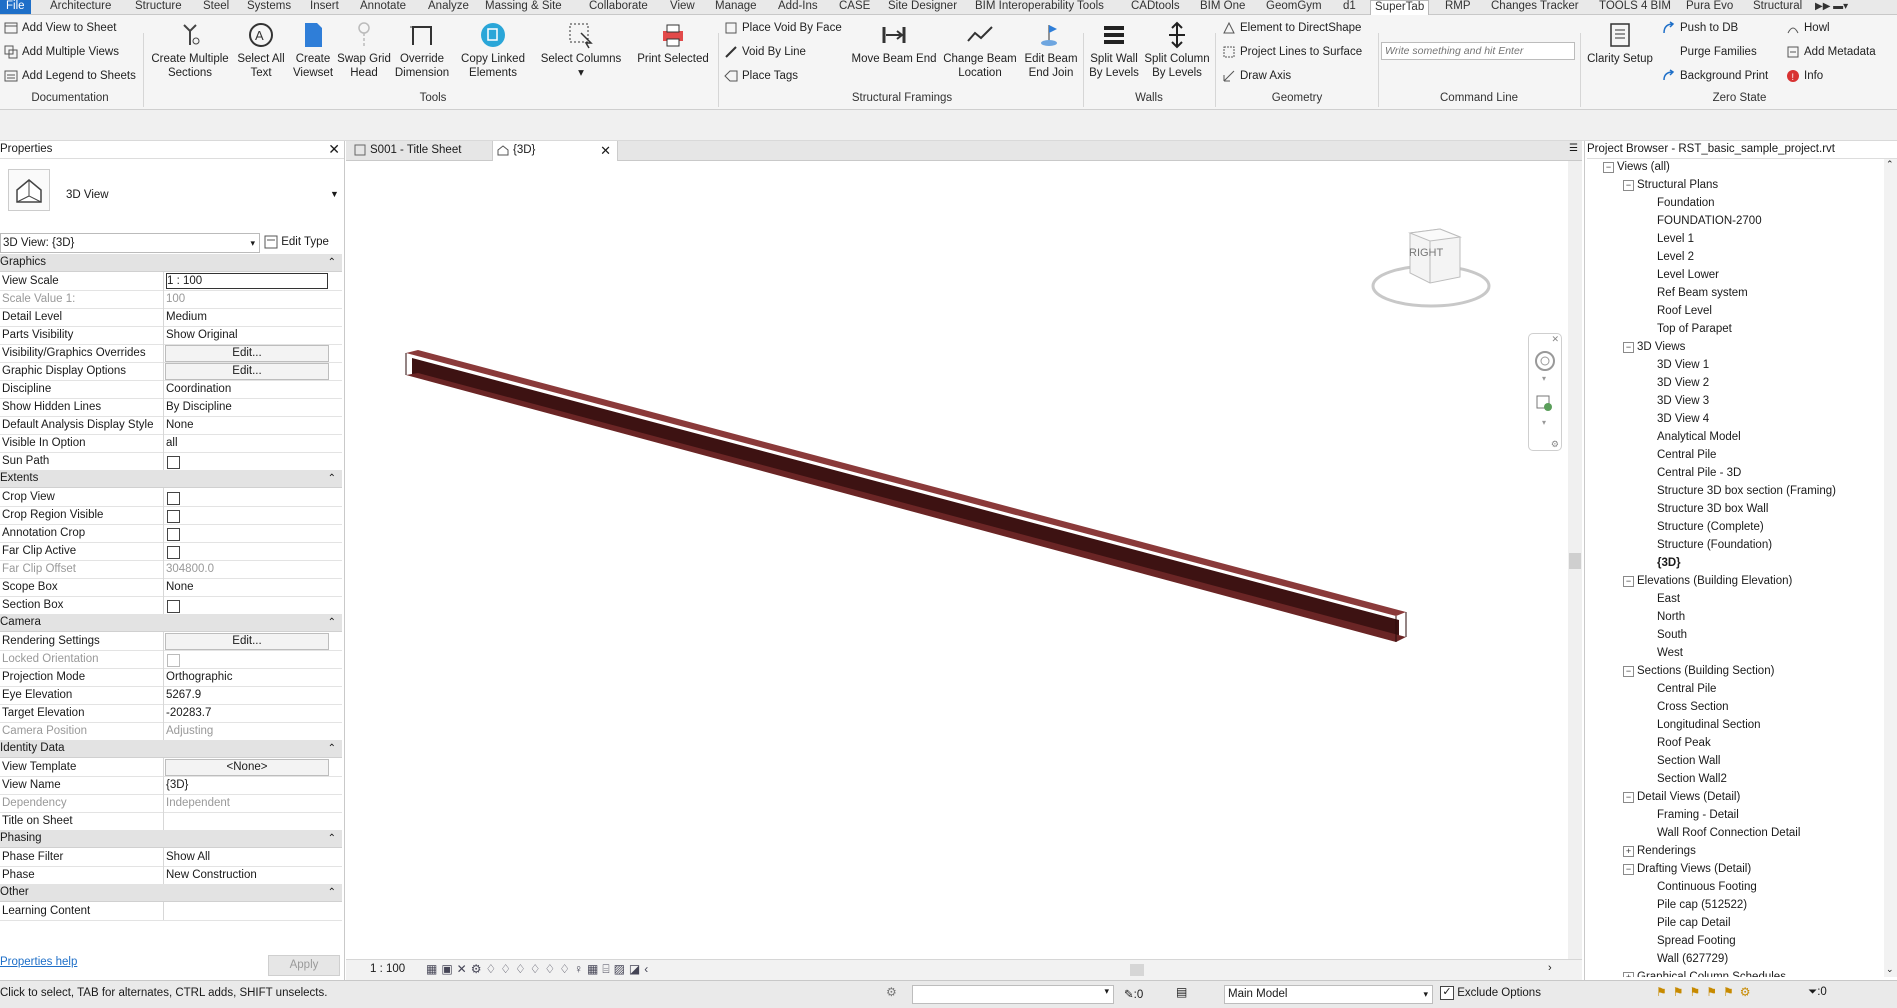 The width and height of the screenshot is (1897, 1008). Describe the element at coordinates (216, 7) in the screenshot. I see `tab-steel: Steel` at that location.